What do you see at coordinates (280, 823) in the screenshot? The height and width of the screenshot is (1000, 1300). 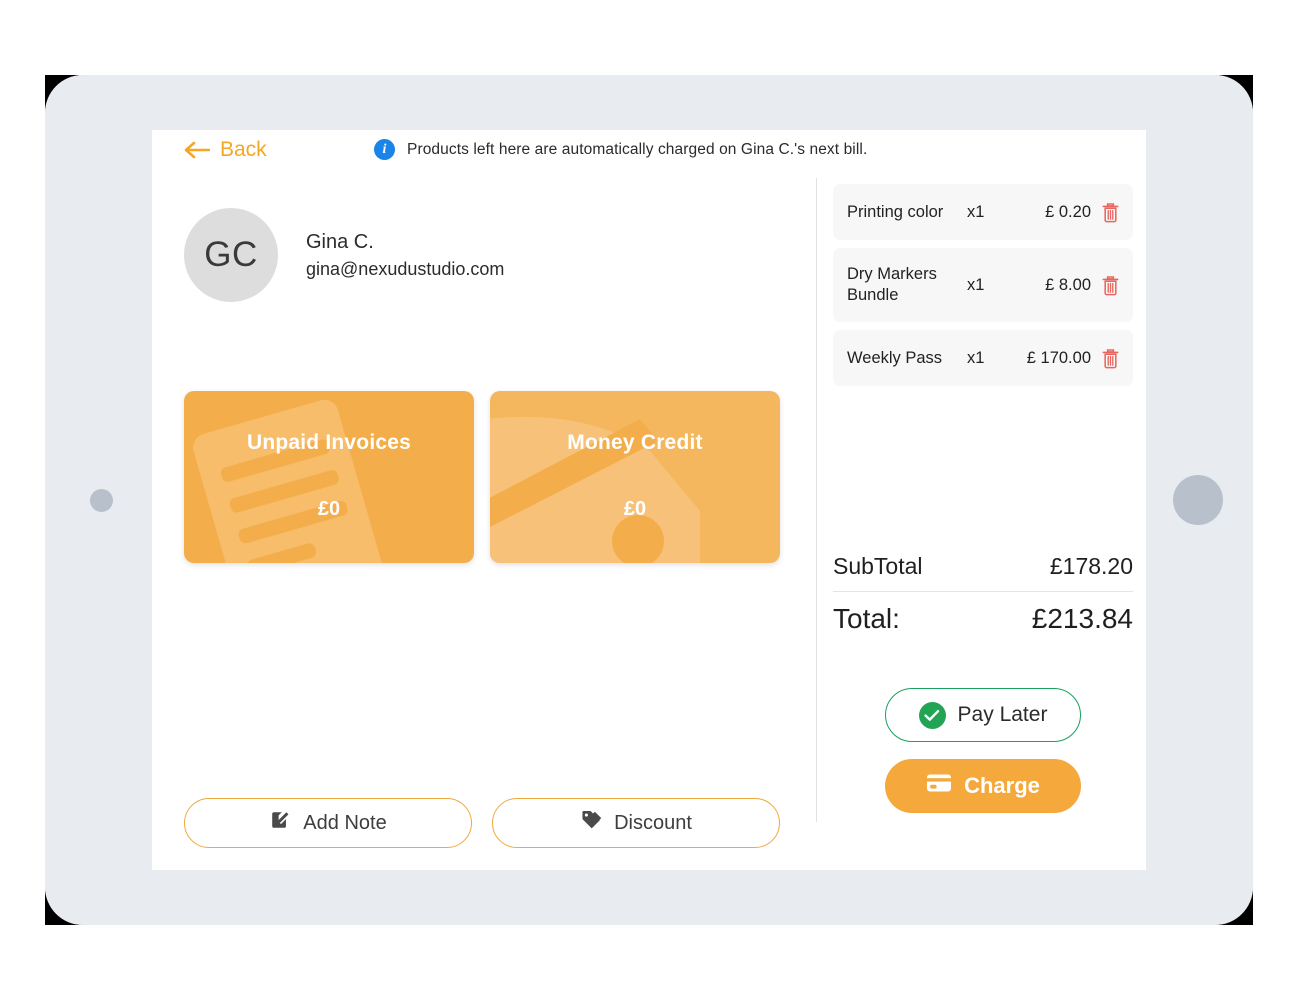 I see `note-edit-icon` at bounding box center [280, 823].